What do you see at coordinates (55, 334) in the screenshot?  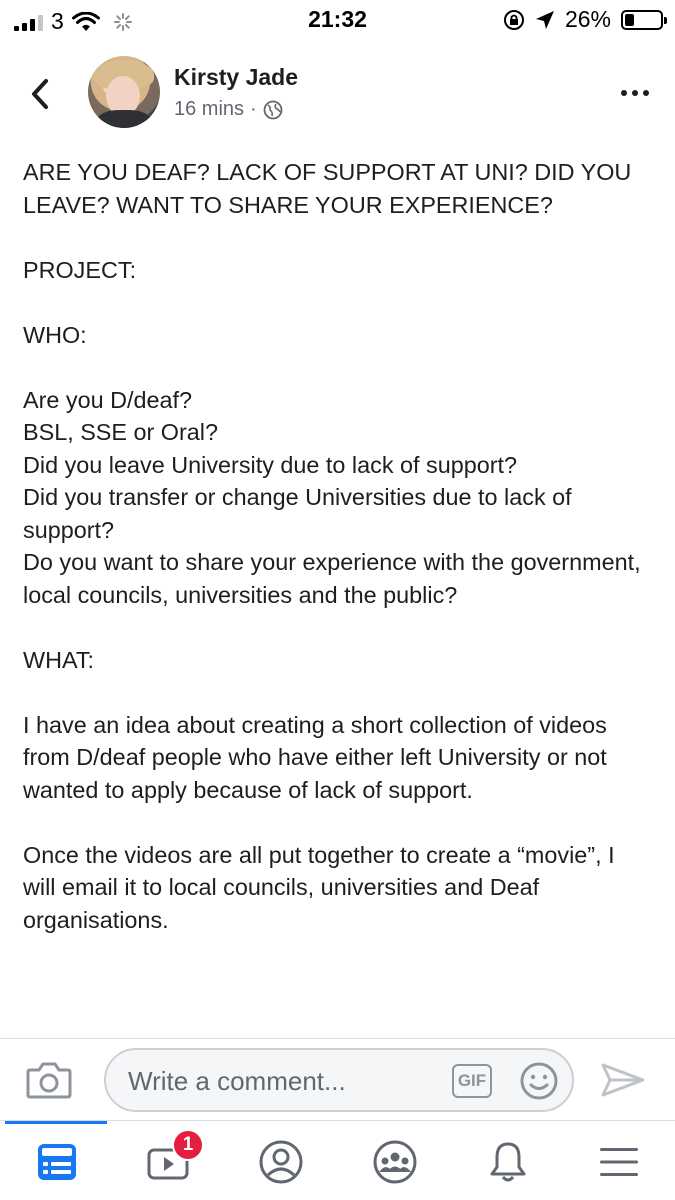 I see `post-paragraph: WHO:` at bounding box center [55, 334].